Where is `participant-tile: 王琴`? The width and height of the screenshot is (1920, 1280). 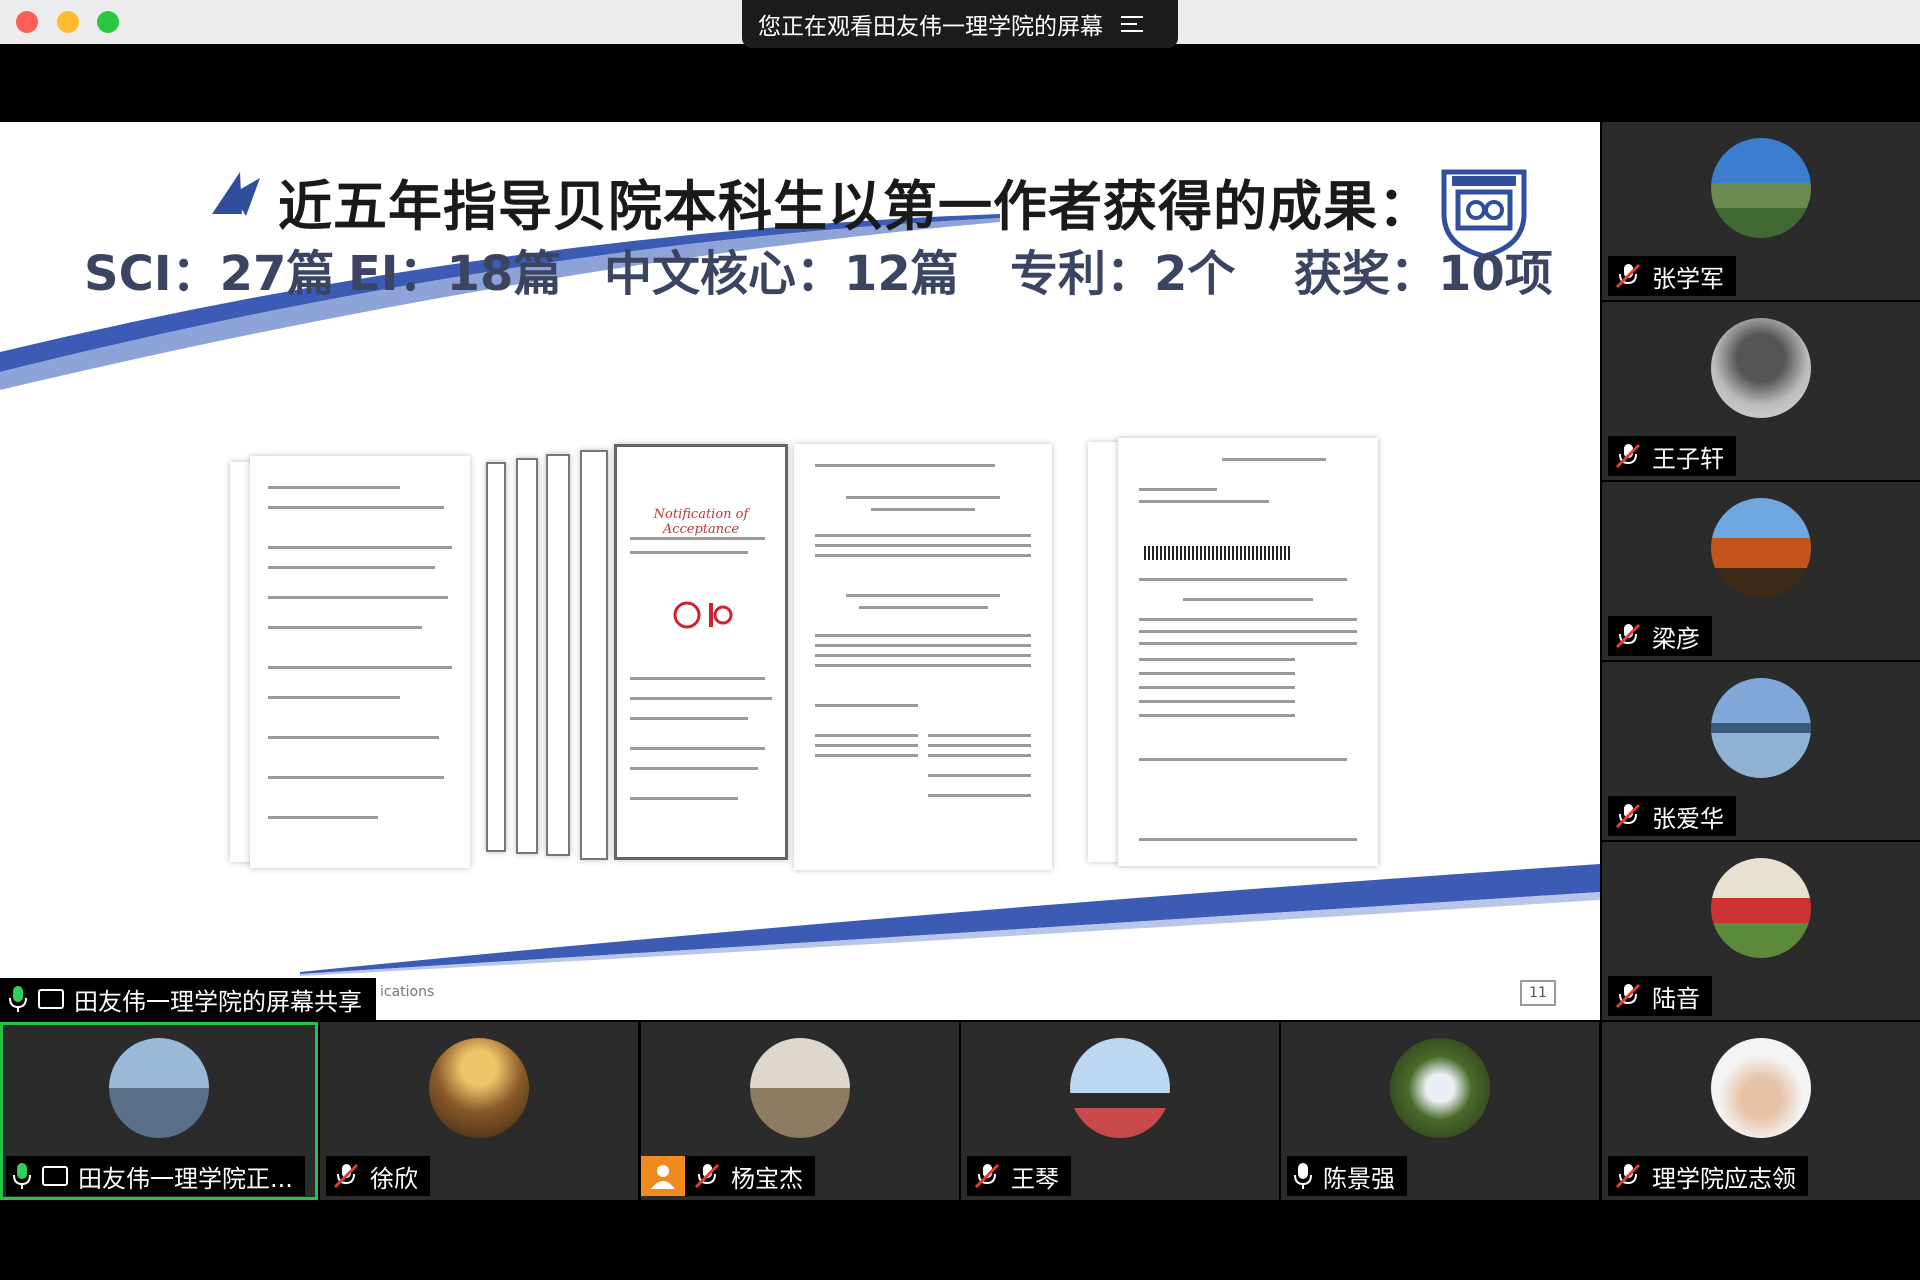 participant-tile: 王琴 is located at coordinates (1120, 1111).